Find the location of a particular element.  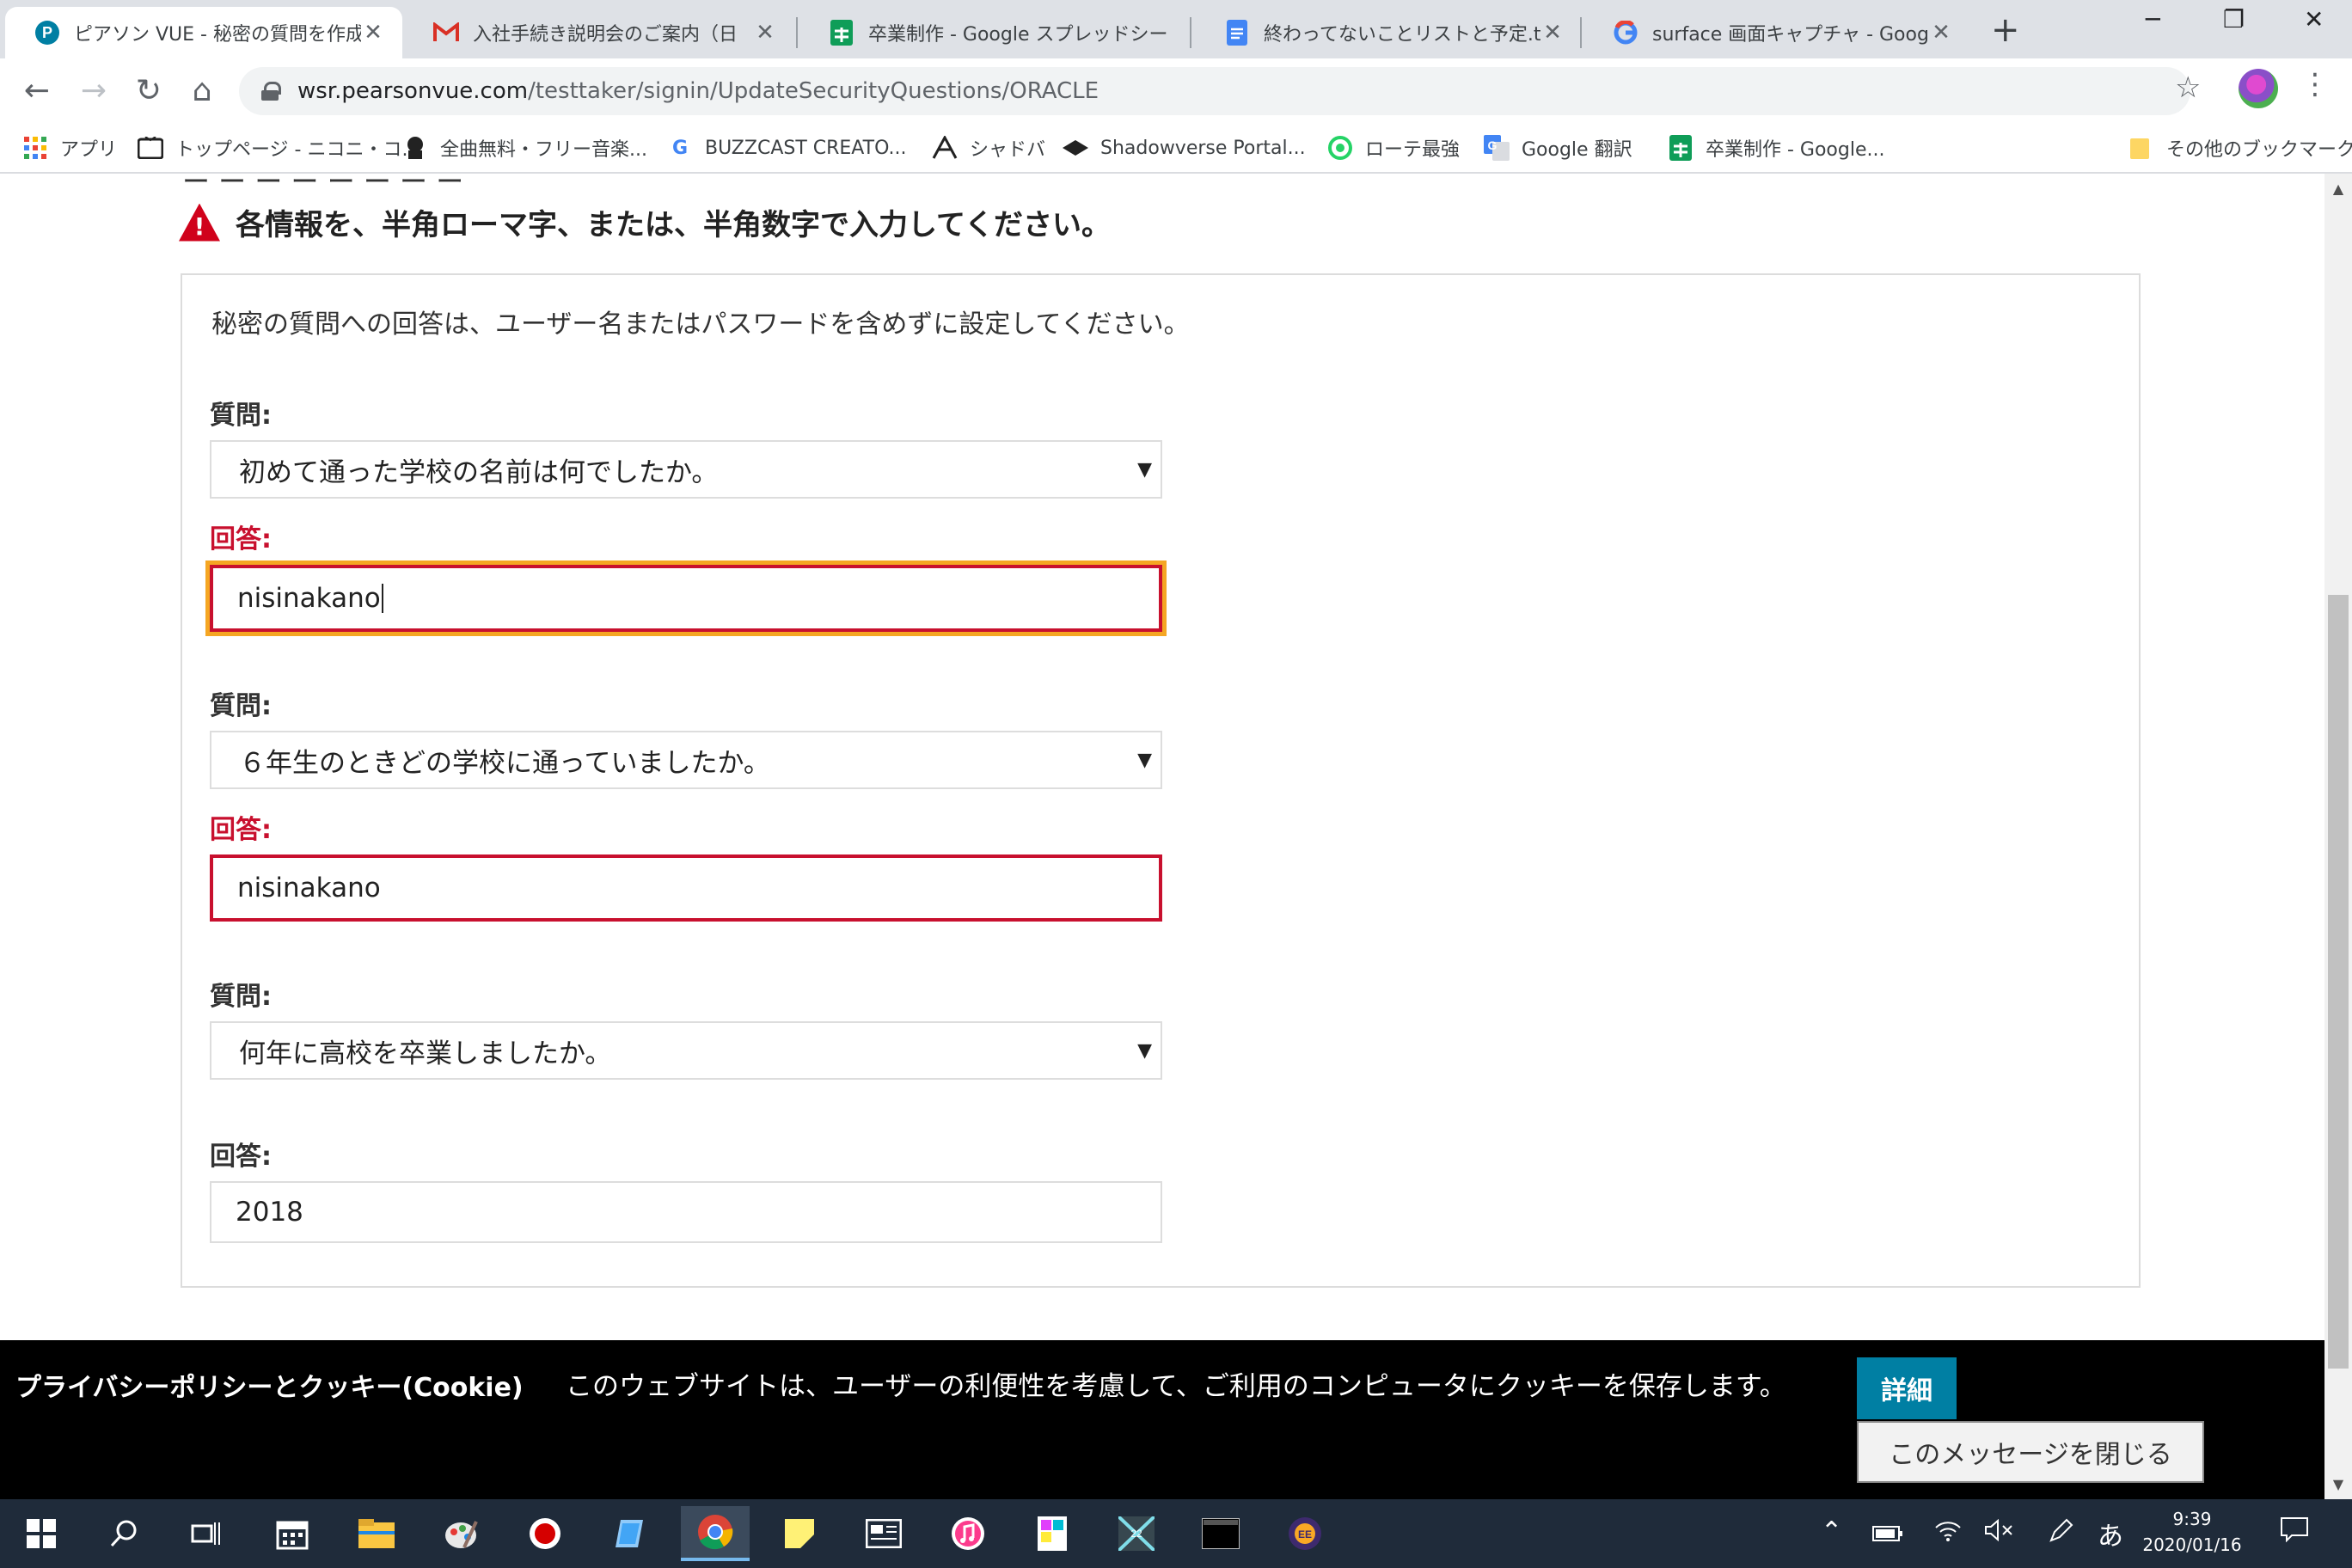

itunes-icon is located at coordinates (968, 1533).